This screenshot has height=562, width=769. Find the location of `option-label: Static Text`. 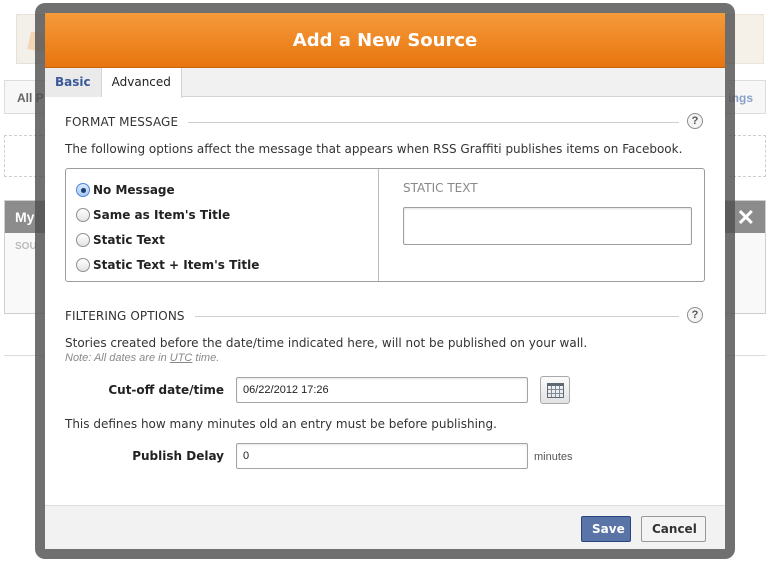

option-label: Static Text is located at coordinates (129, 239).